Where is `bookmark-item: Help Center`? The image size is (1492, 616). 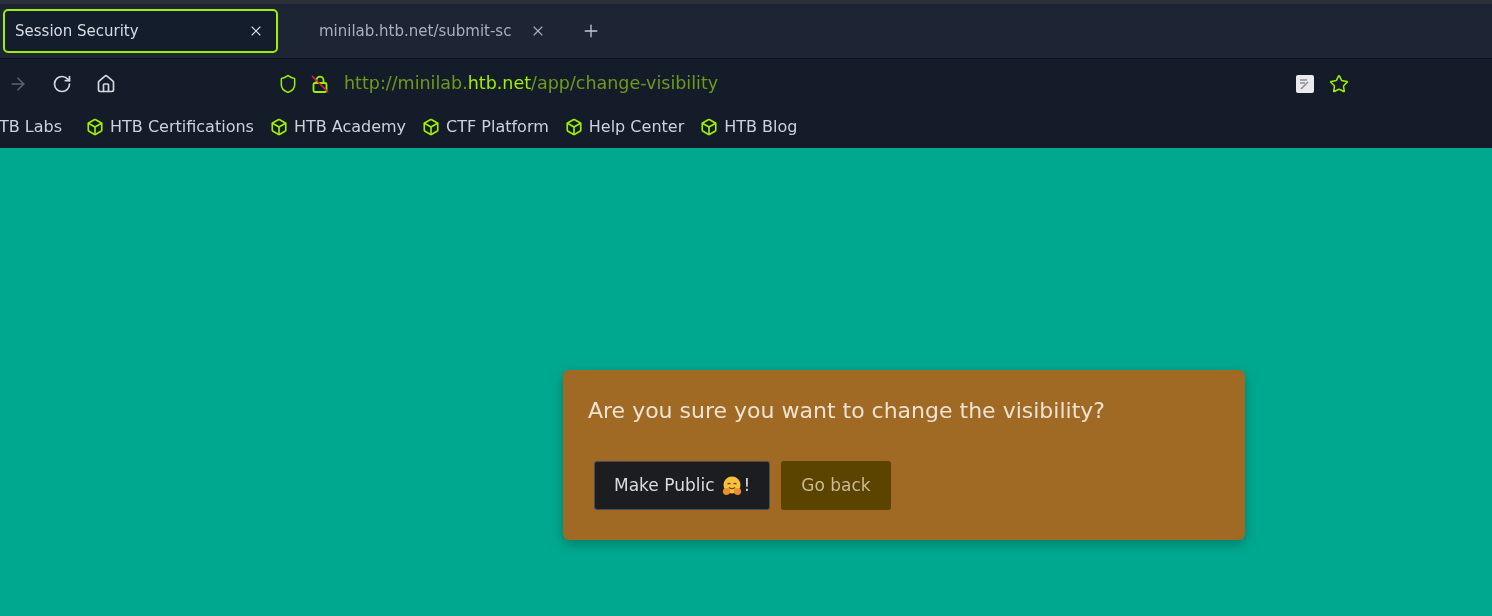 bookmark-item: Help Center is located at coordinates (624, 127).